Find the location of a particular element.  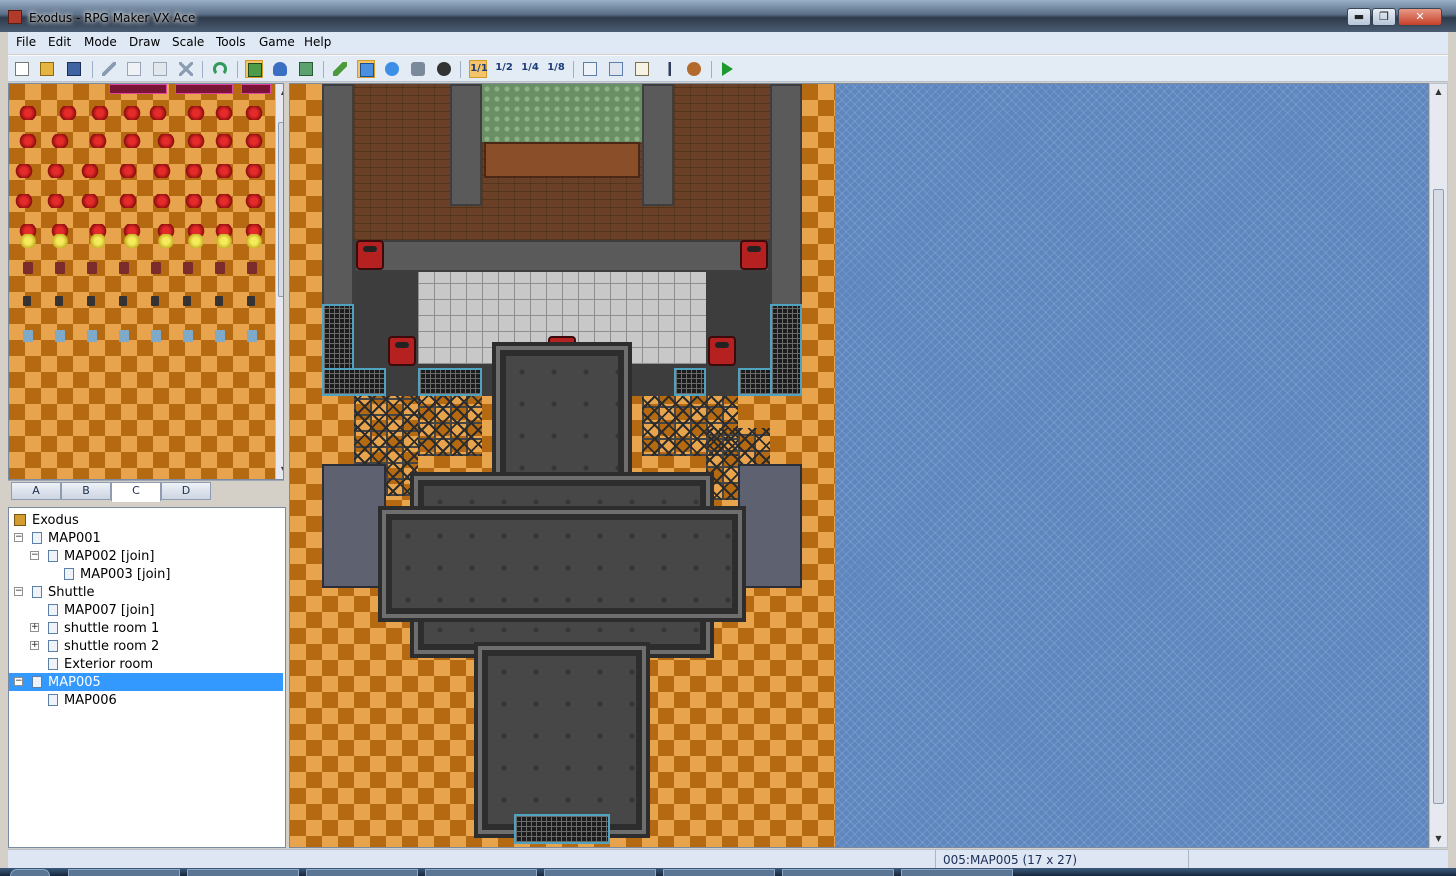

tileset-scrollbar: ▲ ▼ is located at coordinates (279, 281).